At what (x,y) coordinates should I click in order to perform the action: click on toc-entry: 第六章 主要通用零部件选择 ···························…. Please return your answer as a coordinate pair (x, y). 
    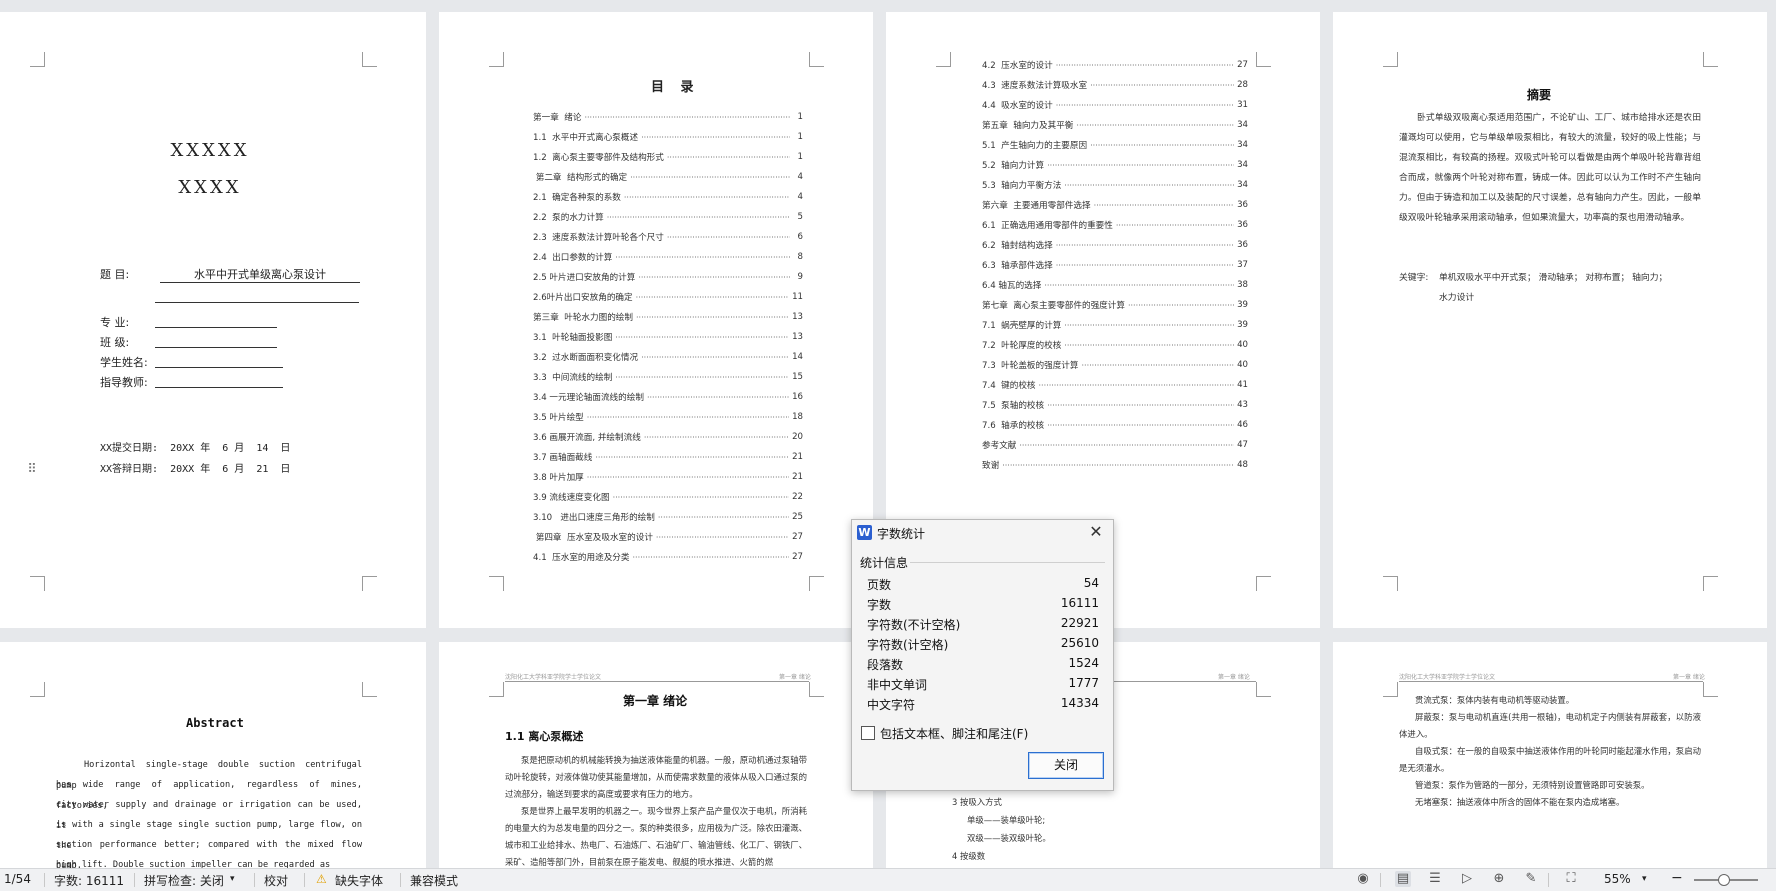
    Looking at the image, I should click on (1115, 205).